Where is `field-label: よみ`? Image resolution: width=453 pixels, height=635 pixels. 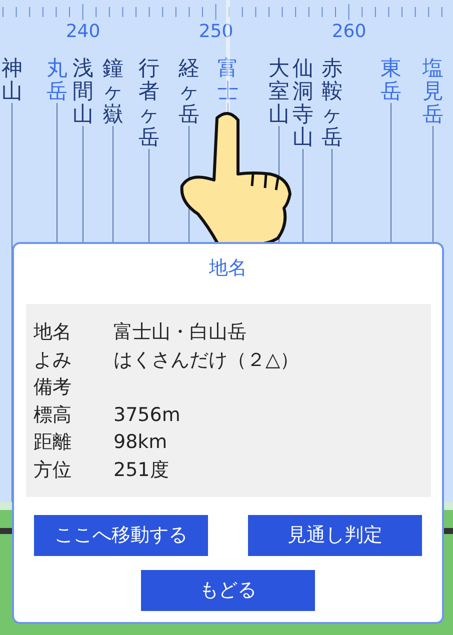 field-label: よみ is located at coordinates (53, 360).